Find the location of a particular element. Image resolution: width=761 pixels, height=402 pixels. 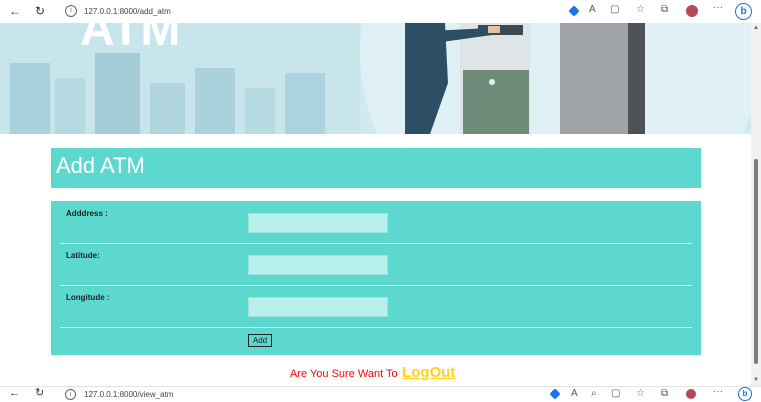

page-scrollbar: ▲ ▼ is located at coordinates (756, 204).